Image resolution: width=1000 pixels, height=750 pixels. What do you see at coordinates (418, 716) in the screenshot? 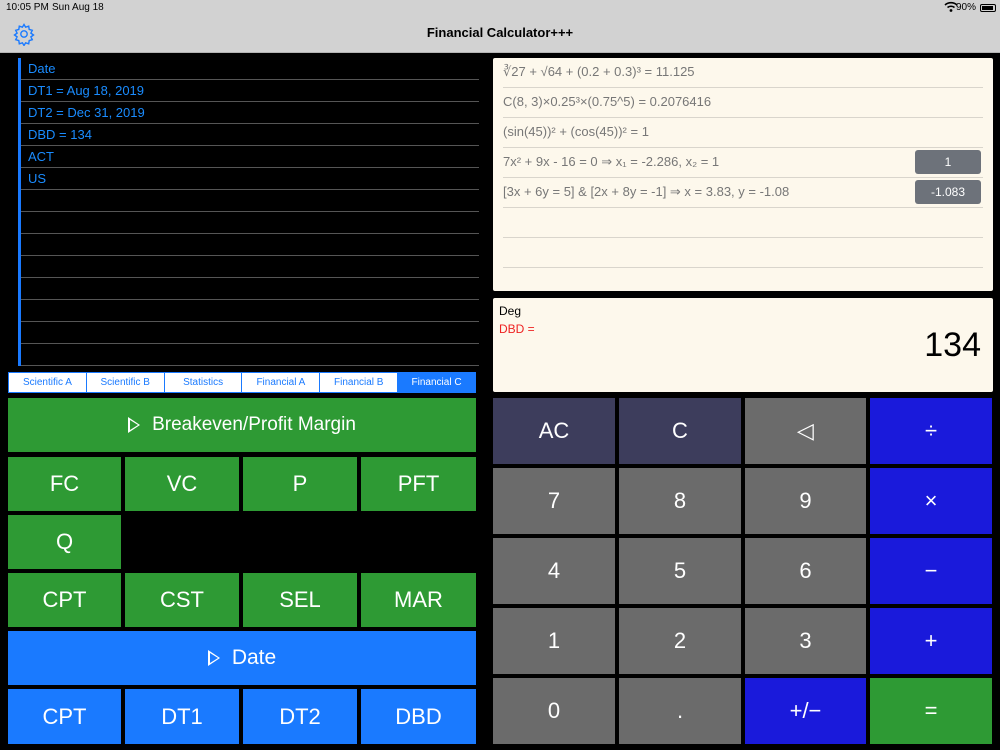
I see `dbd-button: DBD` at bounding box center [418, 716].